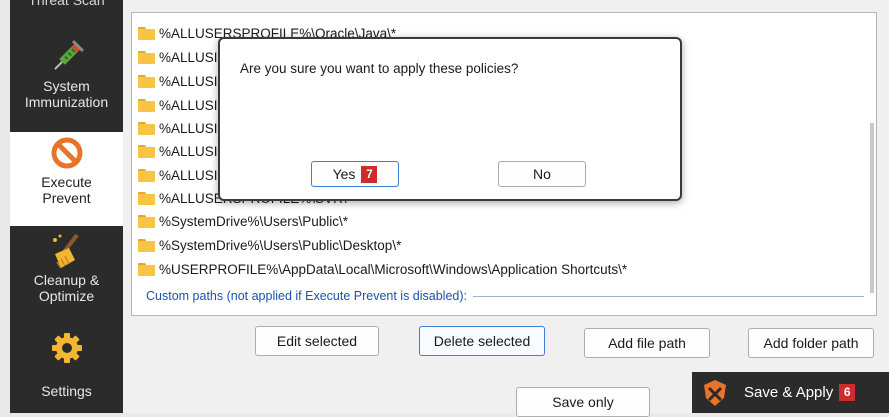 This screenshot has width=889, height=417. I want to click on sidebar-item-execute-prevent: Execute Prevent, so click(66, 179).